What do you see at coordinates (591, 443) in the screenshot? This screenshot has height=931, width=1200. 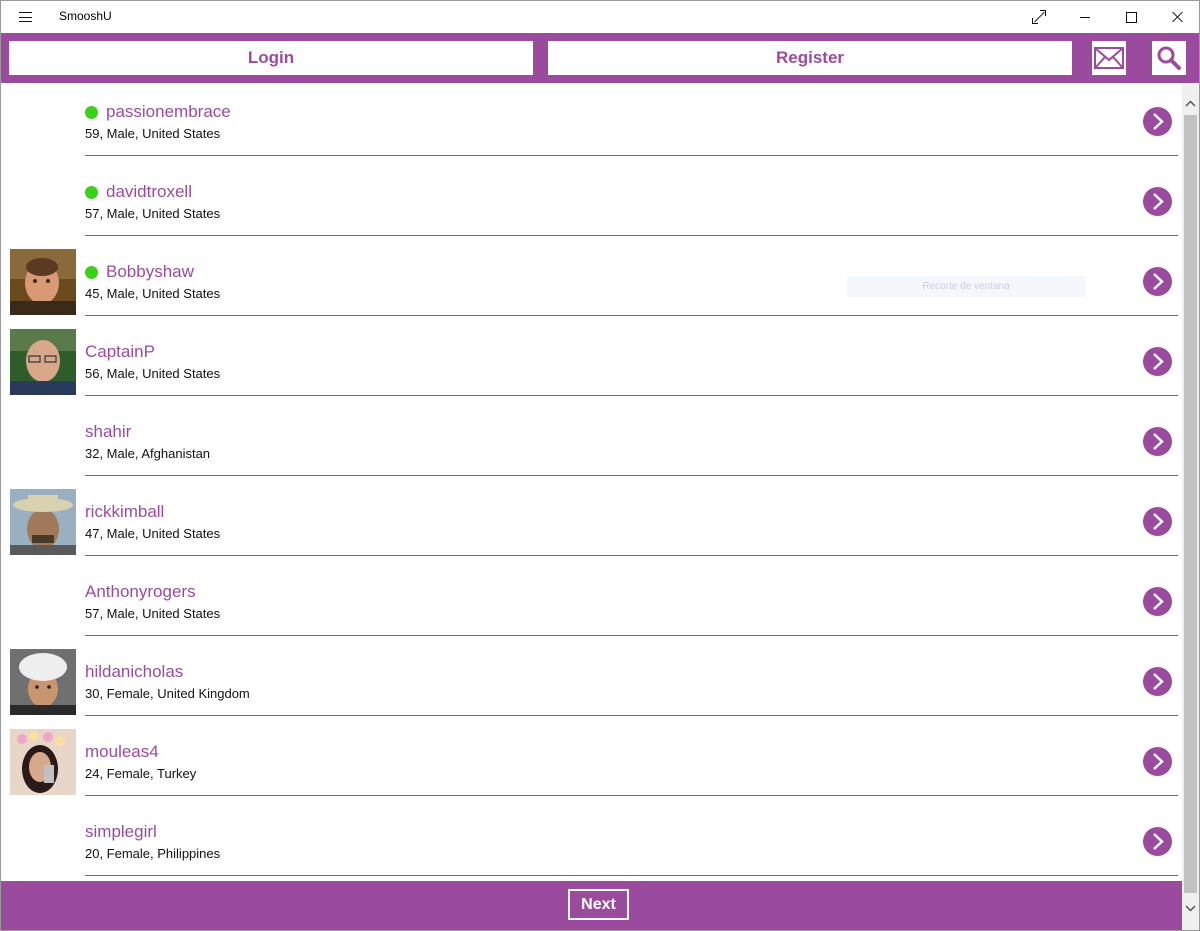 I see `list-item: shahir 32, Male, Afghanistan` at bounding box center [591, 443].